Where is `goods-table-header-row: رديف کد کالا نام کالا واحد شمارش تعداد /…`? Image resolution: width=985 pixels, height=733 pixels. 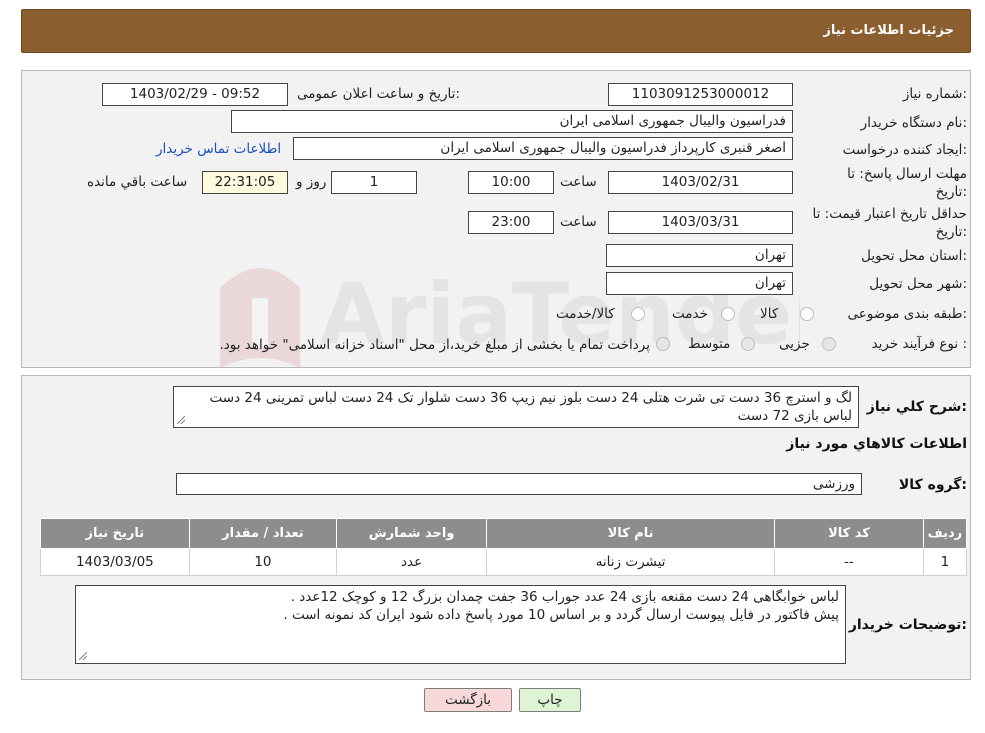 goods-table-header-row: رديف کد کالا نام کالا واحد شمارش تعداد /… is located at coordinates (504, 533).